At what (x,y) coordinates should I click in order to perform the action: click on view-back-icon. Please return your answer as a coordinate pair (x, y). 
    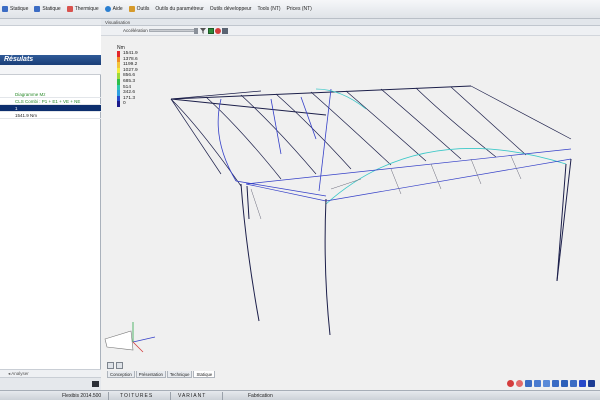
    Looking at the image, I should click on (537, 383).